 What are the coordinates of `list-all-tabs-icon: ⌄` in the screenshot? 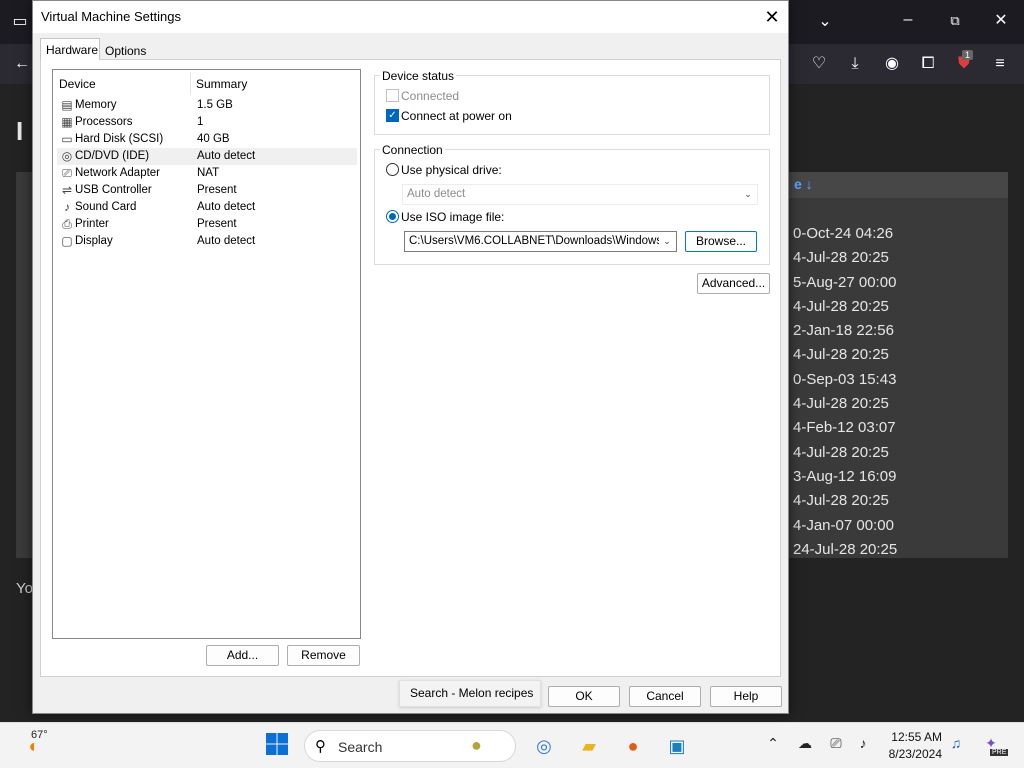 It's located at (825, 22).